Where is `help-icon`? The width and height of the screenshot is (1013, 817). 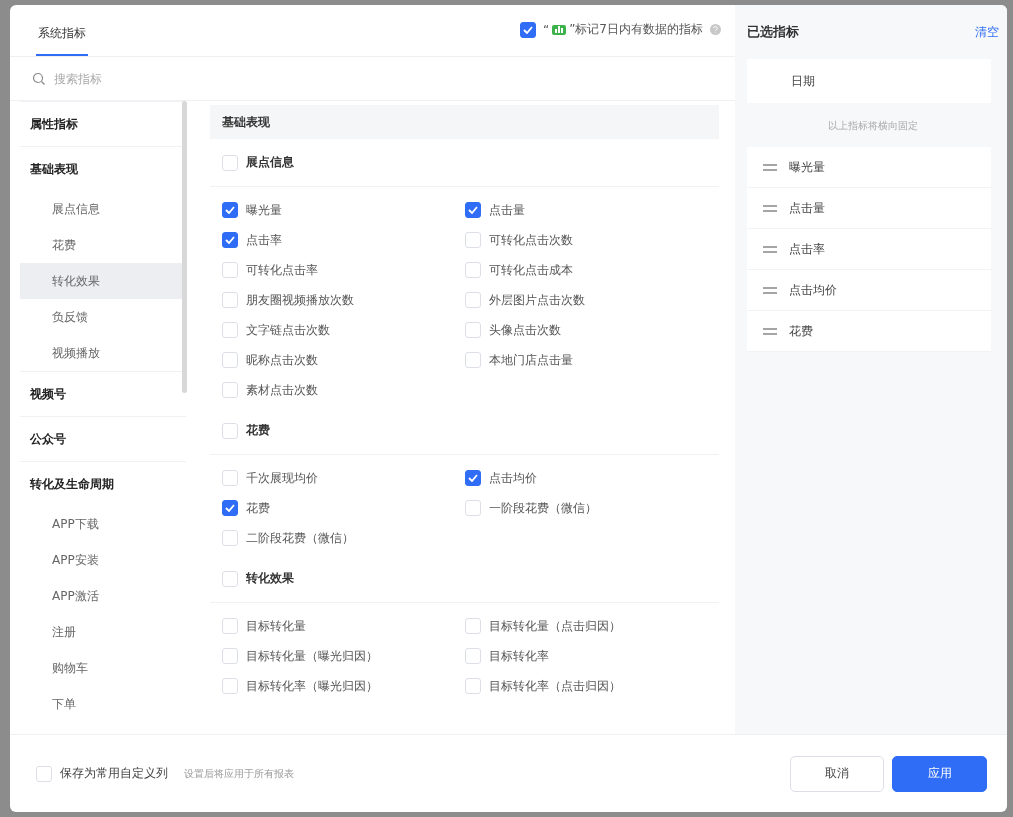
help-icon is located at coordinates (715, 29).